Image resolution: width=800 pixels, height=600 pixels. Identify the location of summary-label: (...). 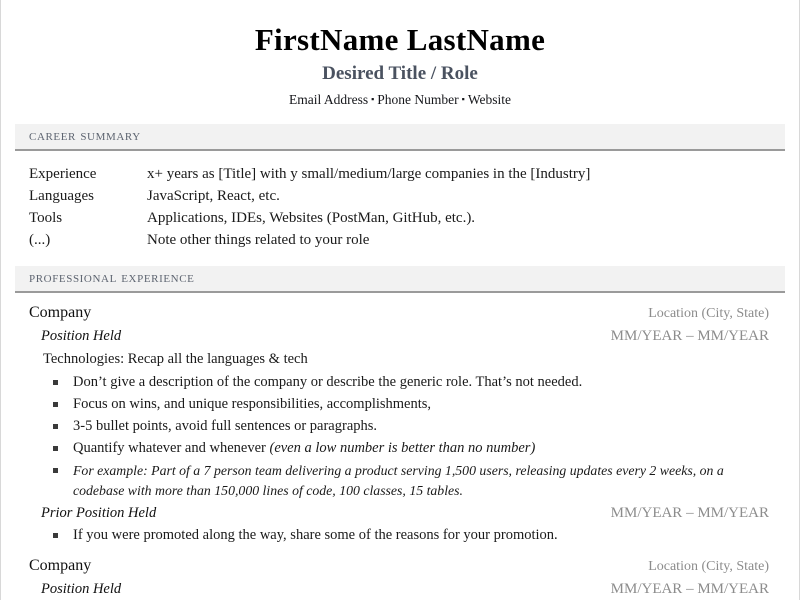
(40, 240).